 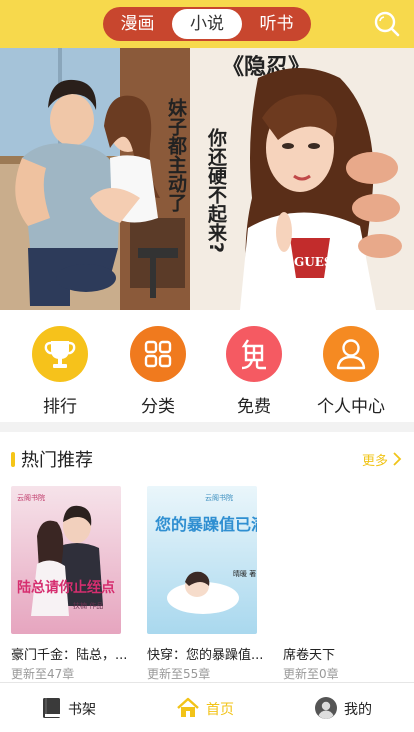 I want to click on book-card: 云阁书院 陆总请你止绖点 扶楠 作品 豪门千金：陆总，... 更新至47章, so click(x=71, y=584).